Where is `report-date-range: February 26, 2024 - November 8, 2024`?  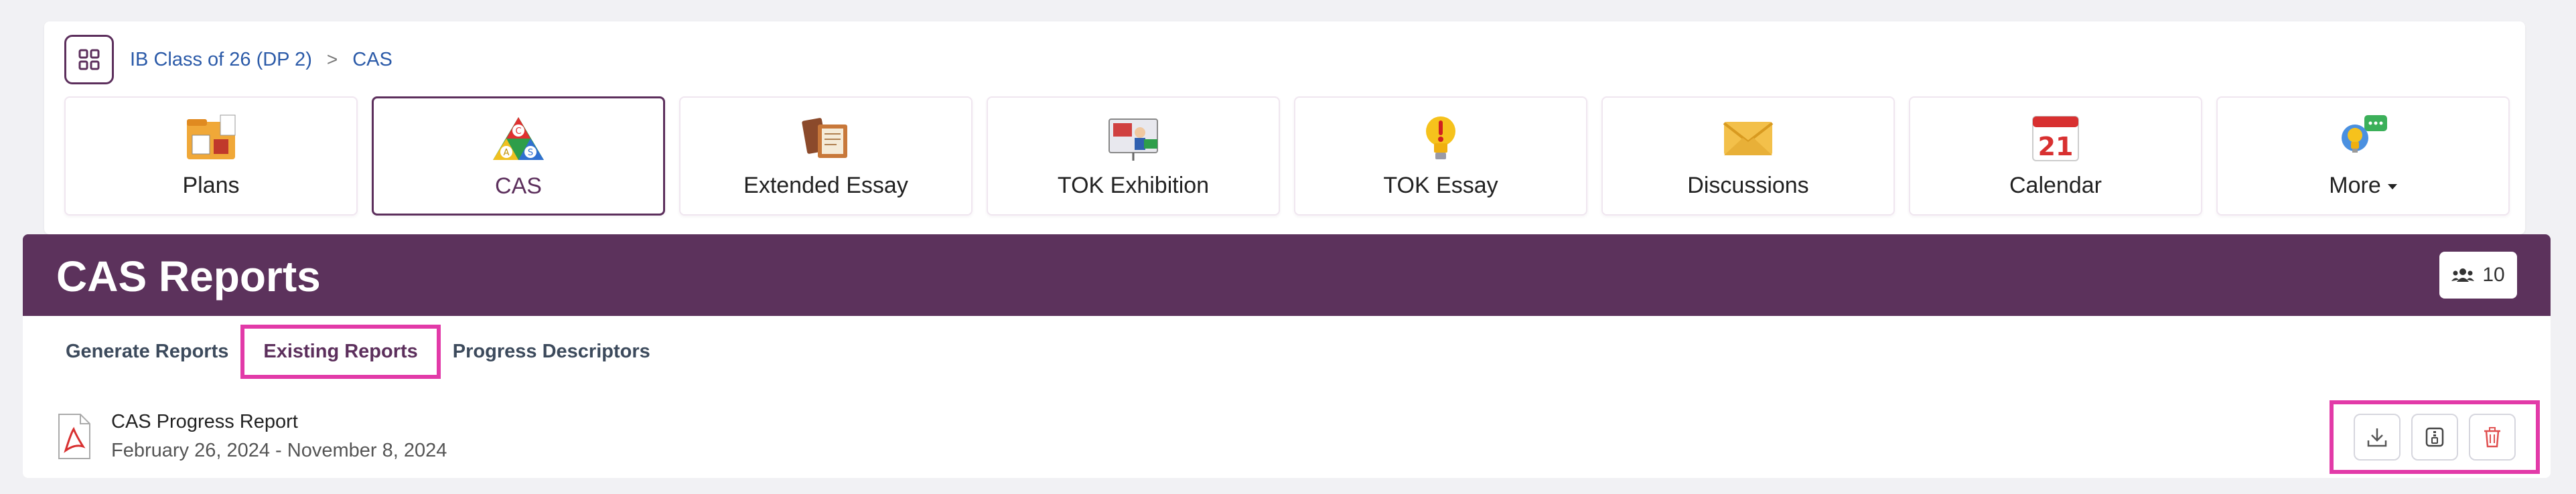
report-date-range: February 26, 2024 - November 8, 2024 is located at coordinates (279, 450).